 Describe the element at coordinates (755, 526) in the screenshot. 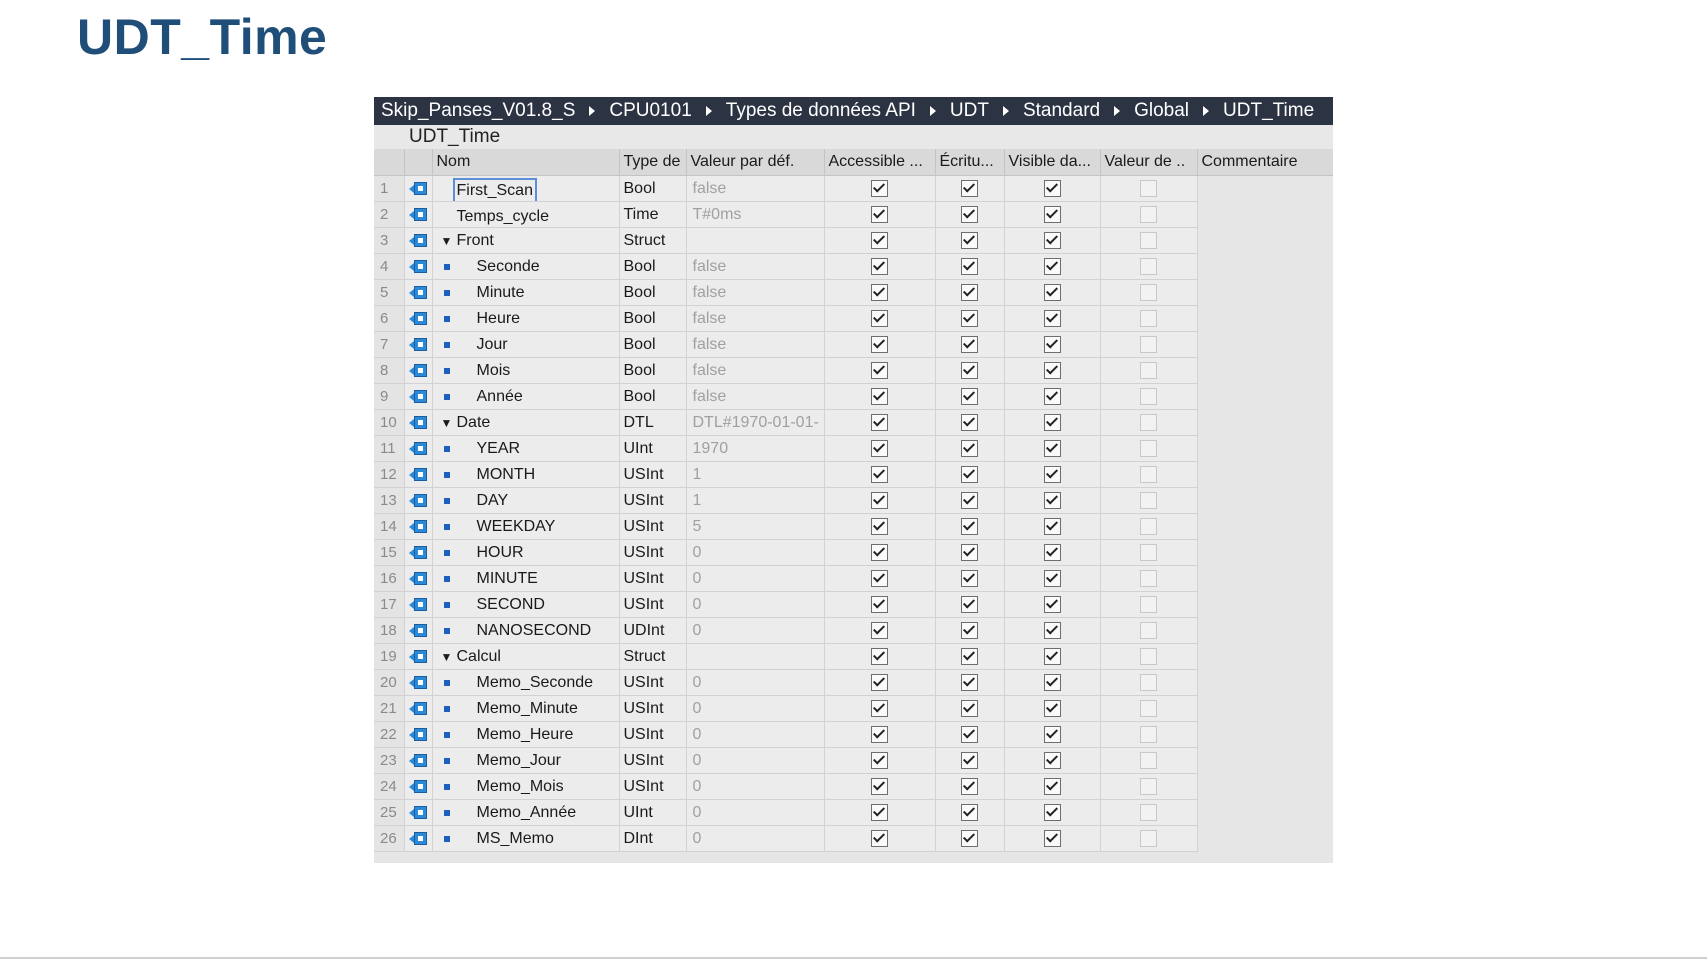

I see `default-value-cell: 5` at that location.